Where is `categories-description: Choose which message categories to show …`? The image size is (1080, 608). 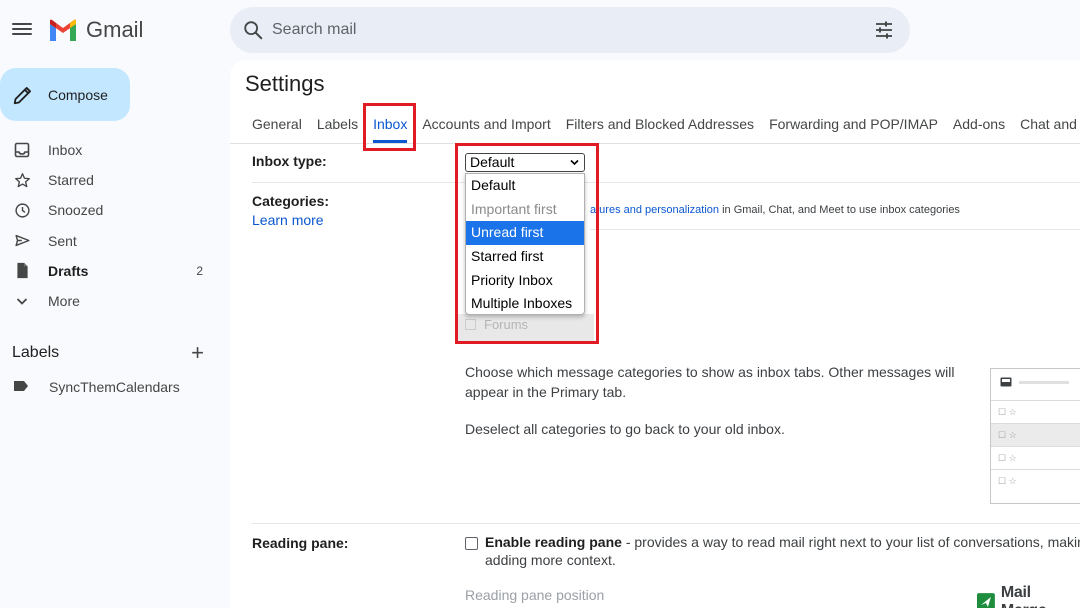 categories-description: Choose which message categories to show … is located at coordinates (710, 382).